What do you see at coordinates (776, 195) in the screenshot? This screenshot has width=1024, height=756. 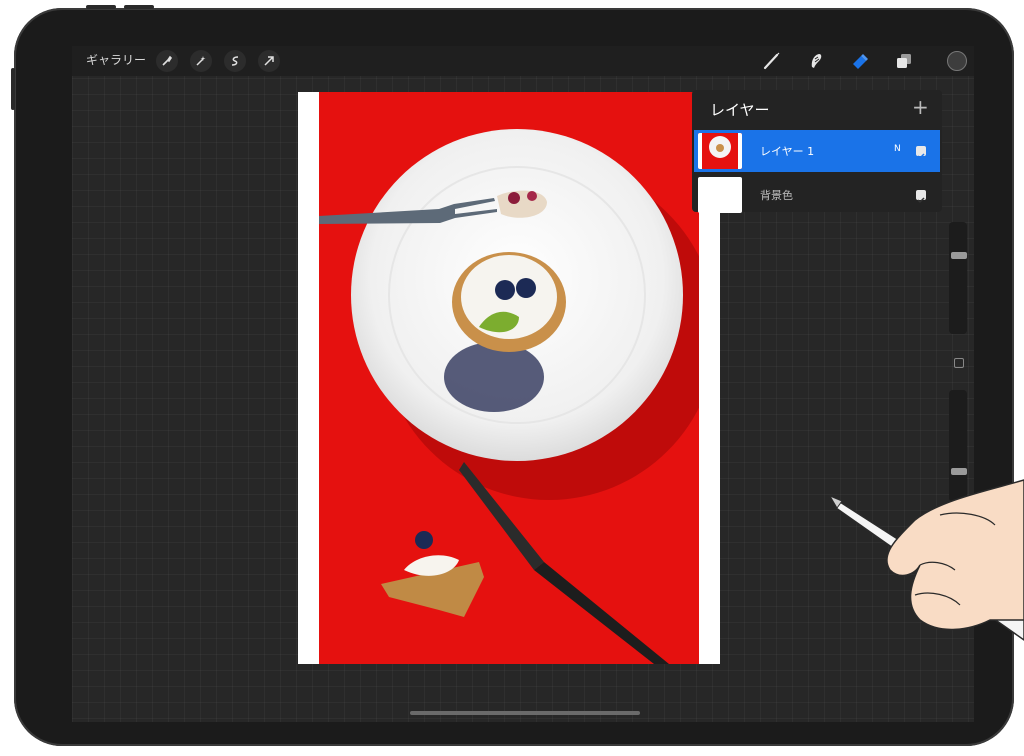 I see `layer-name: 背景色` at bounding box center [776, 195].